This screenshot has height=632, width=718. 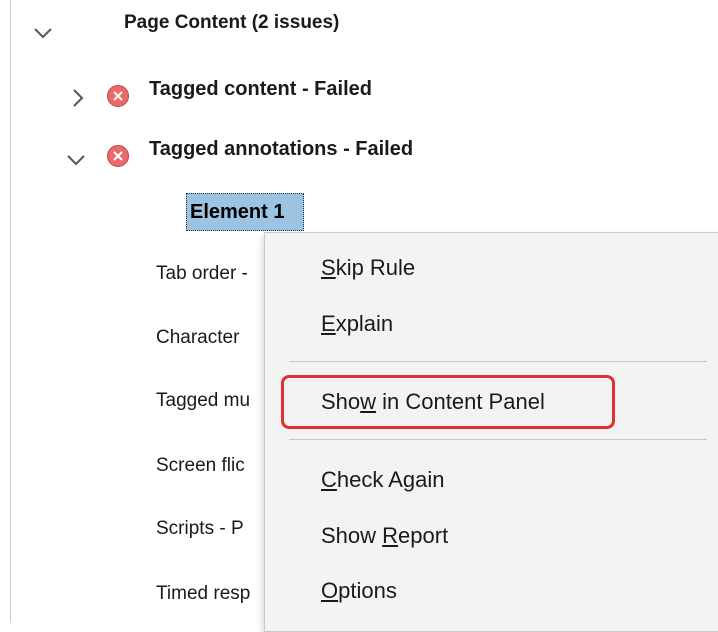 I want to click on menu-item-explain: Explain, so click(x=357, y=324).